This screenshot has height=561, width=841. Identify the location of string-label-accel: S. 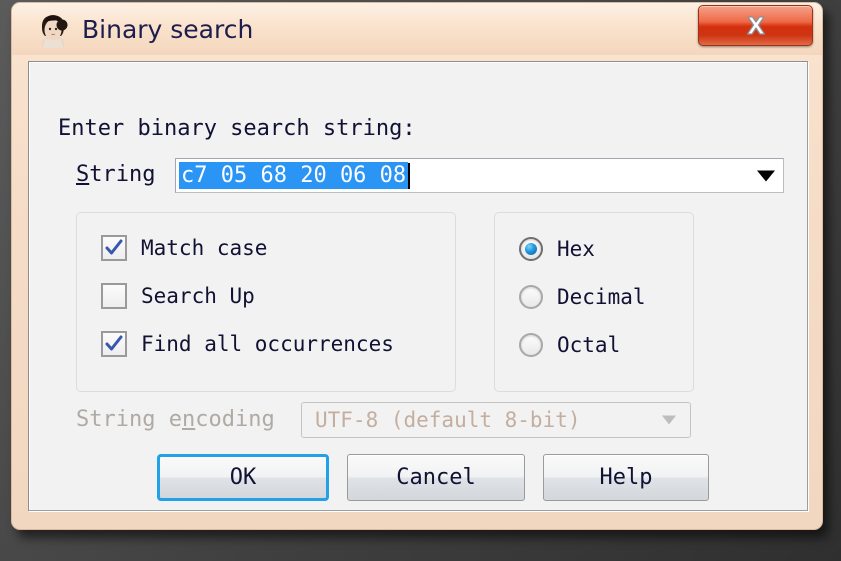
(83, 174).